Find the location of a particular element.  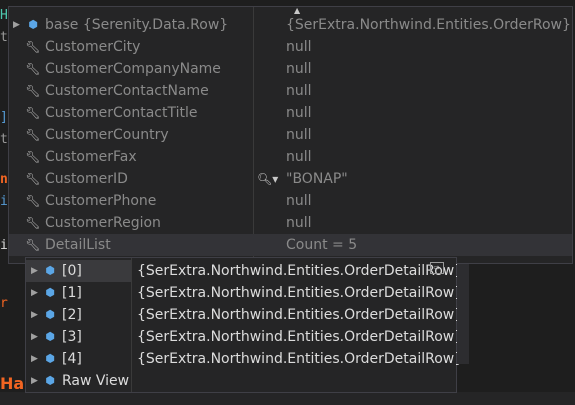

member-name: [3] is located at coordinates (72, 337).